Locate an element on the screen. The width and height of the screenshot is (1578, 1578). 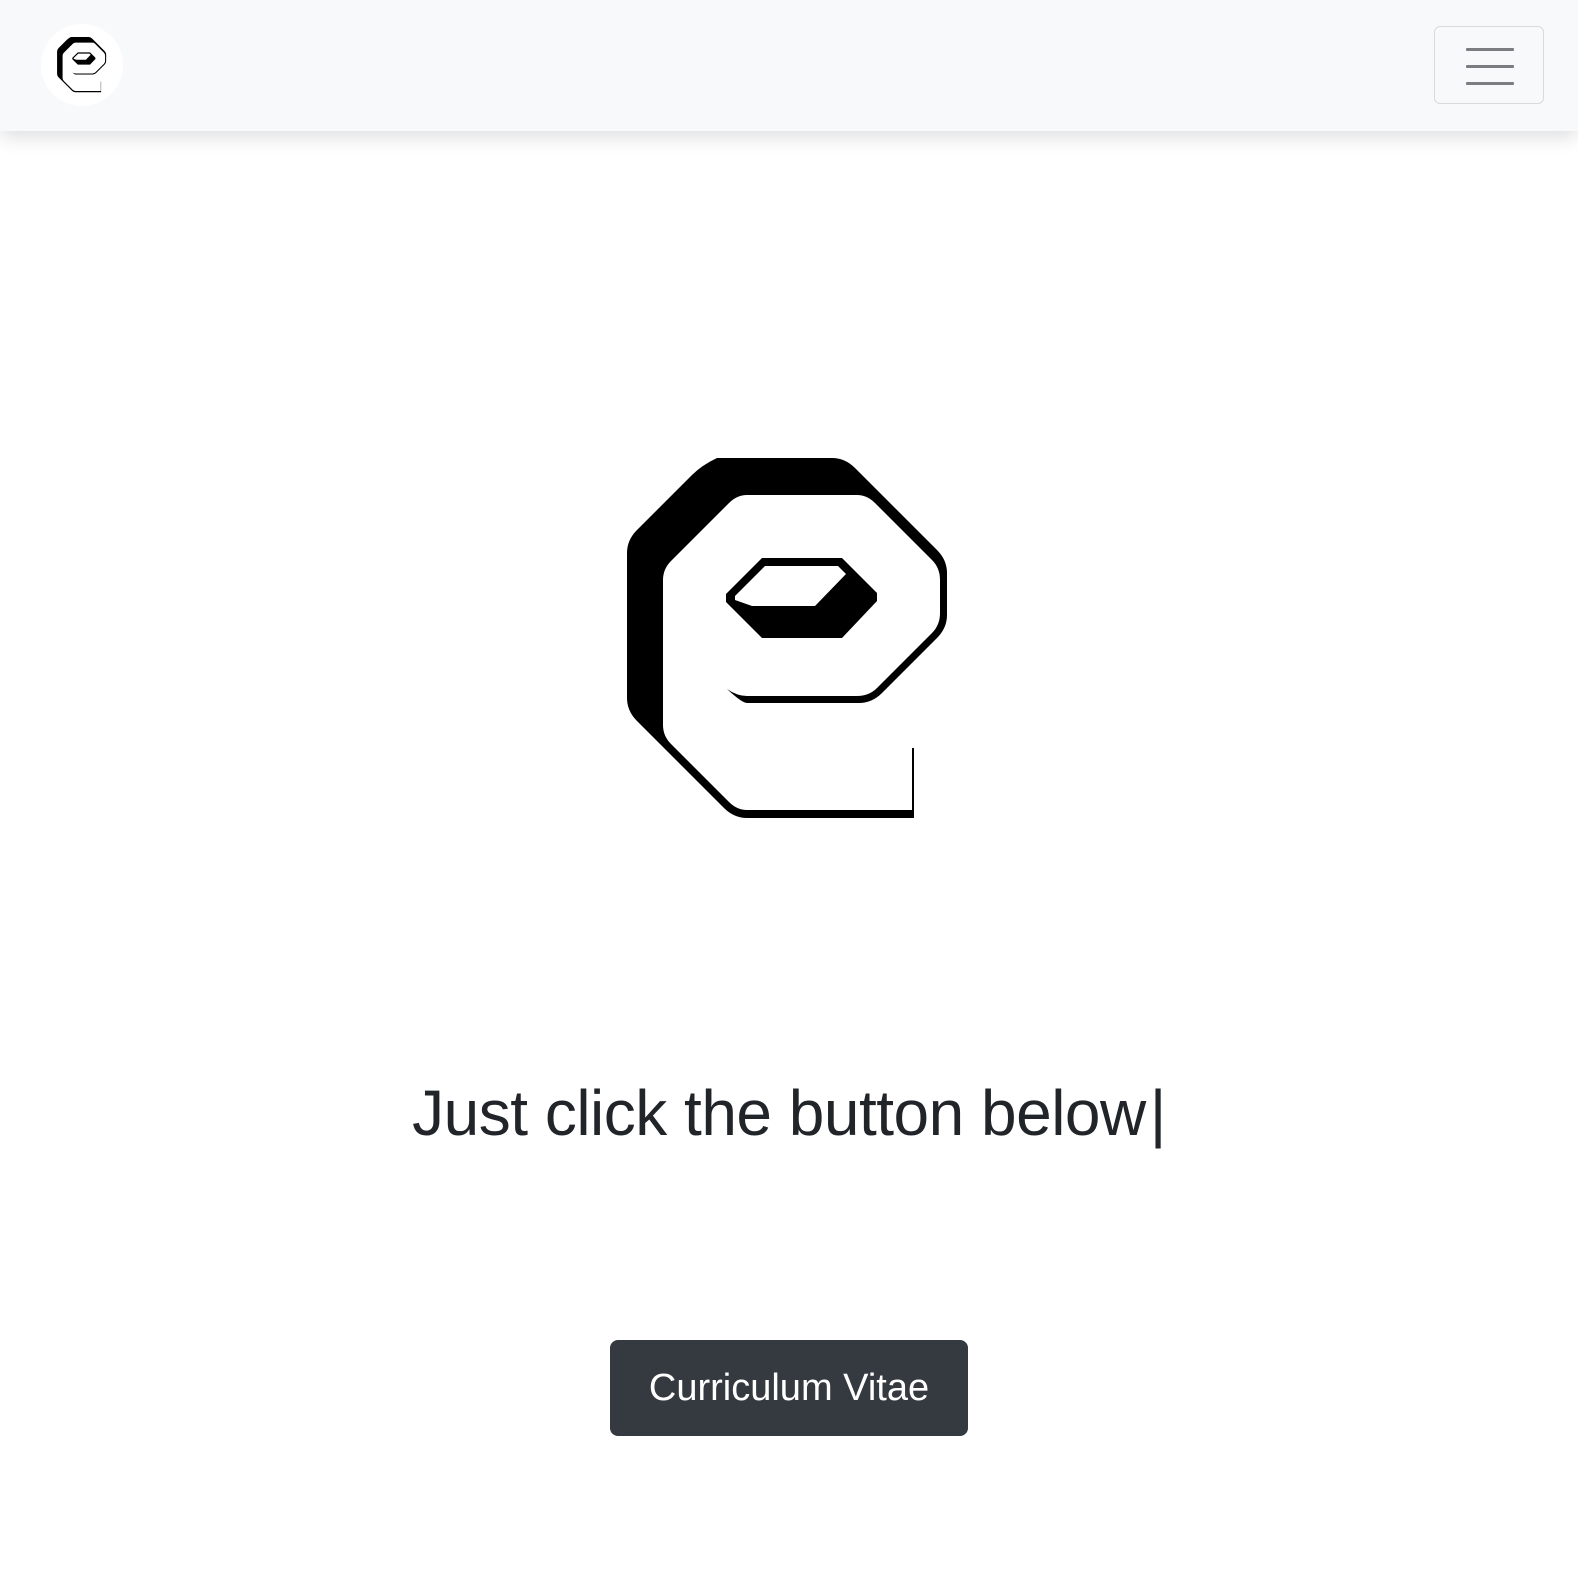
typed-headline: Just click the button below| is located at coordinates (789, 1113).